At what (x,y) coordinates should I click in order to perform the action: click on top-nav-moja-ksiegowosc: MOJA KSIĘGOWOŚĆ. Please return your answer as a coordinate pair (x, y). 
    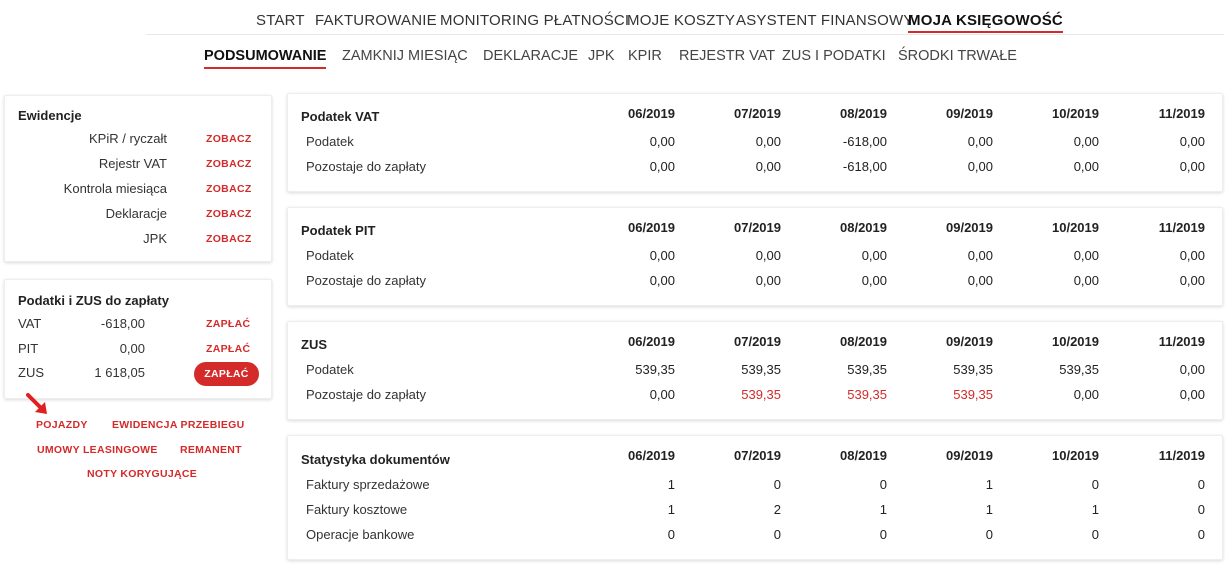
    Looking at the image, I should click on (985, 22).